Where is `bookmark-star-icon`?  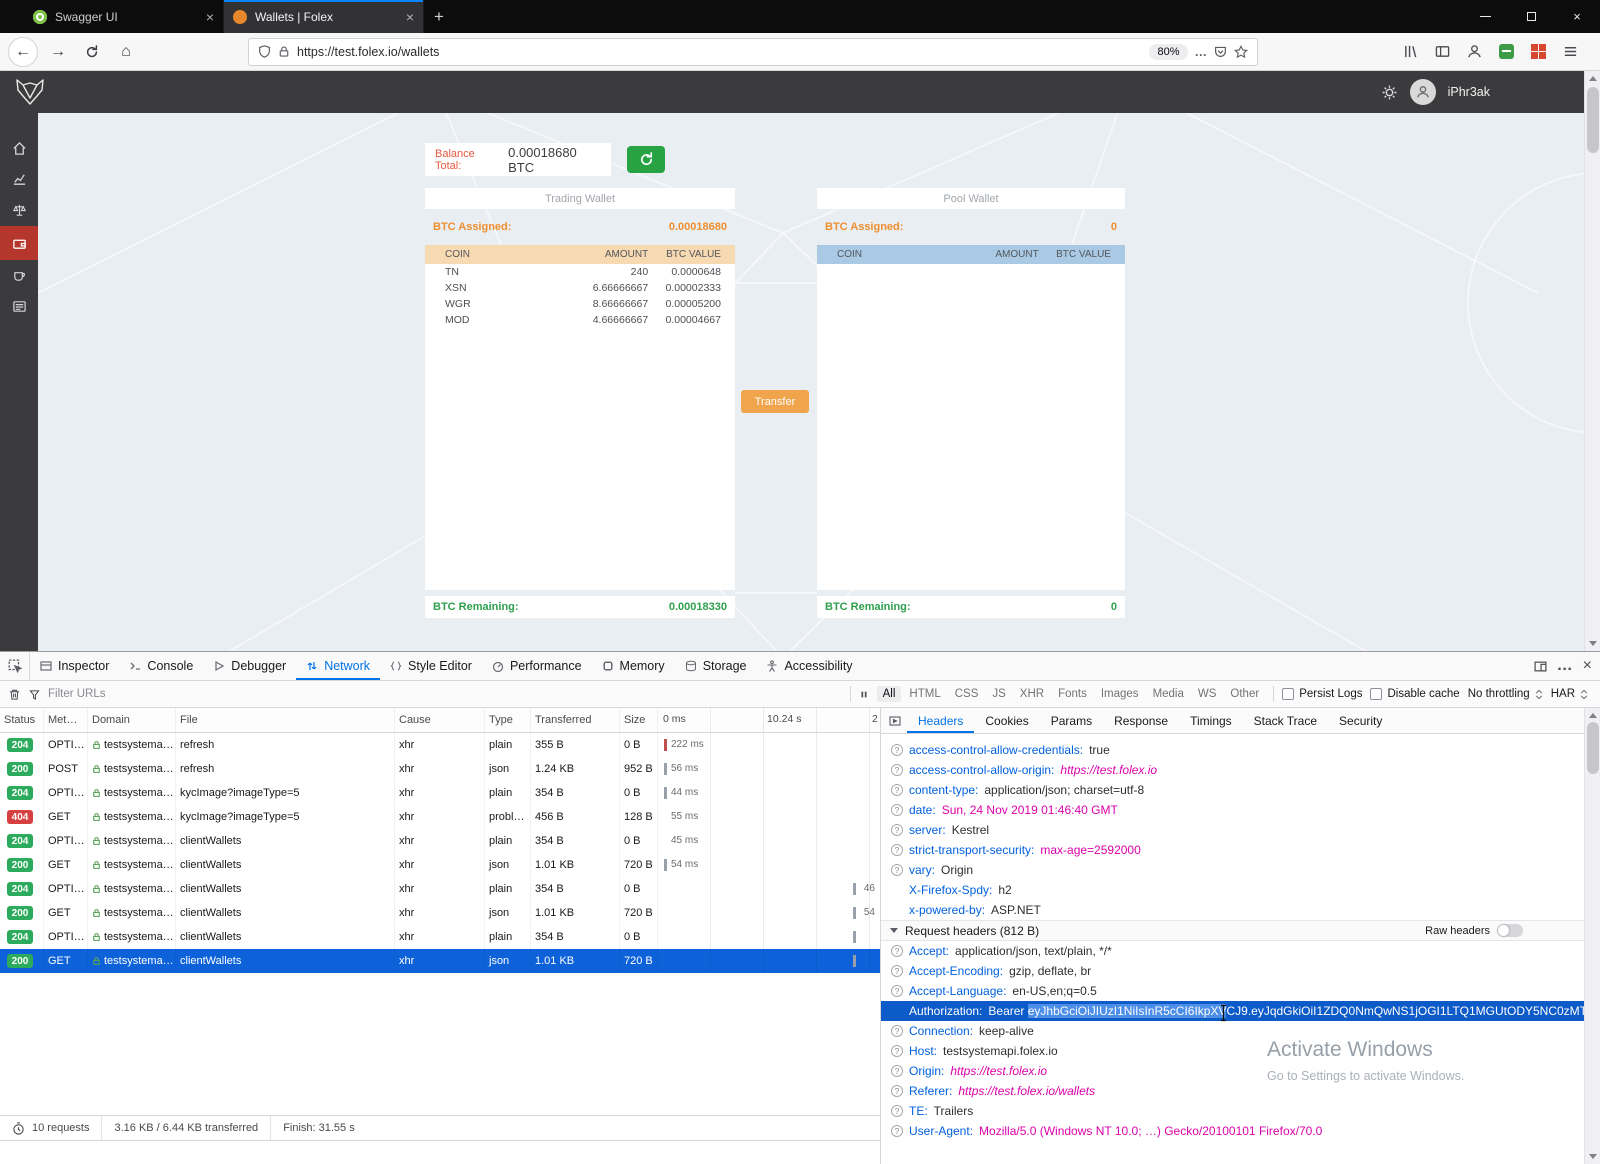 bookmark-star-icon is located at coordinates (1241, 51).